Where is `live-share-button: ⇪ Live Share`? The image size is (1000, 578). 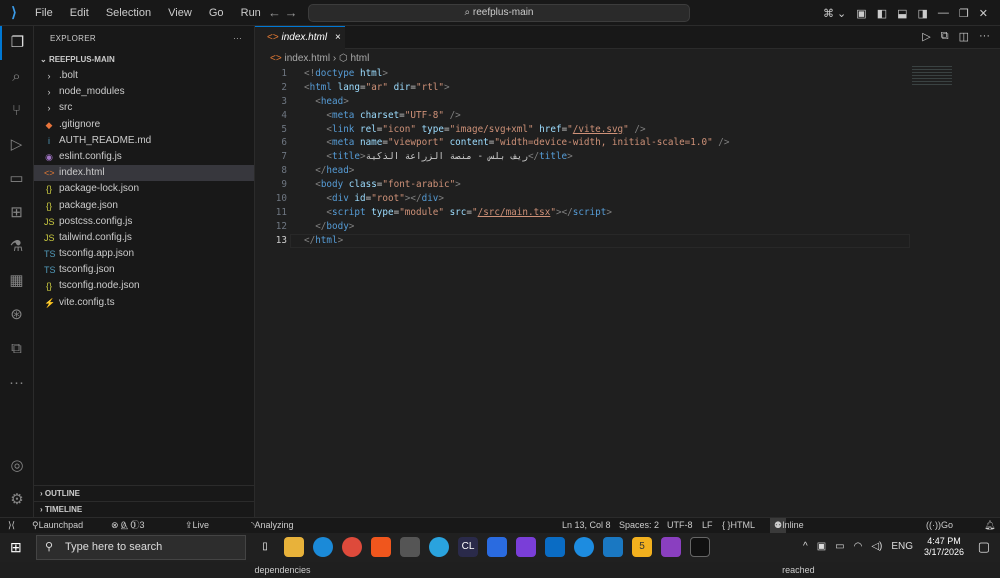
live-share-button: ⇪ Live Share is located at coordinates (201, 531).